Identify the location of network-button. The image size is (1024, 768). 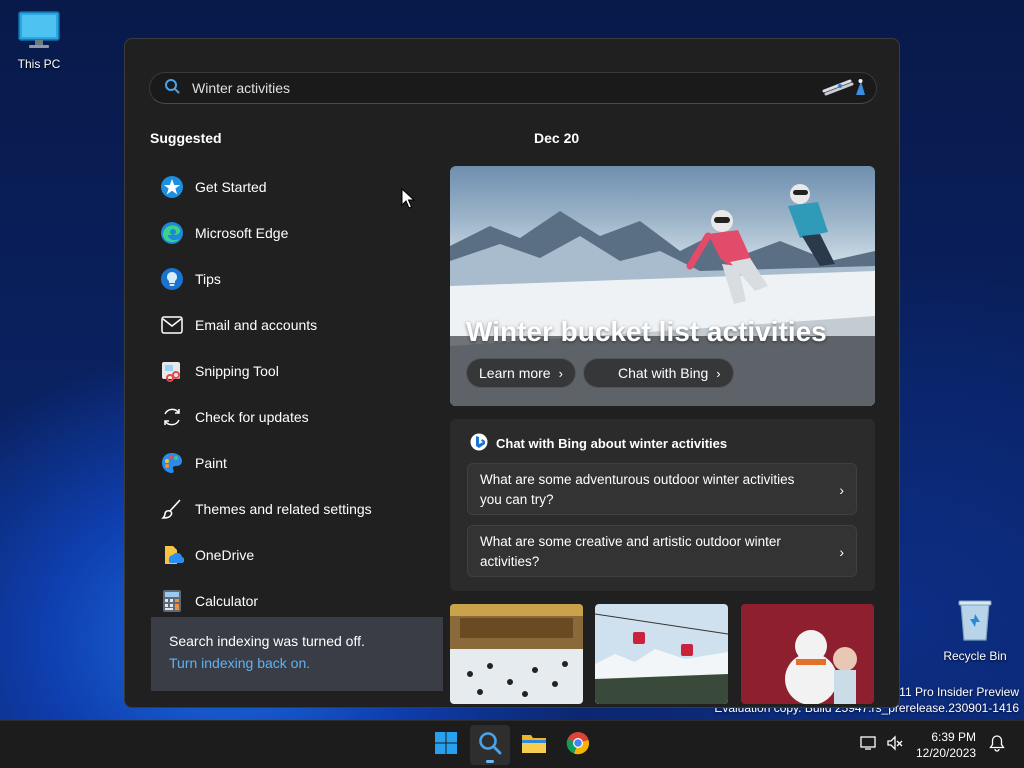
(869, 745).